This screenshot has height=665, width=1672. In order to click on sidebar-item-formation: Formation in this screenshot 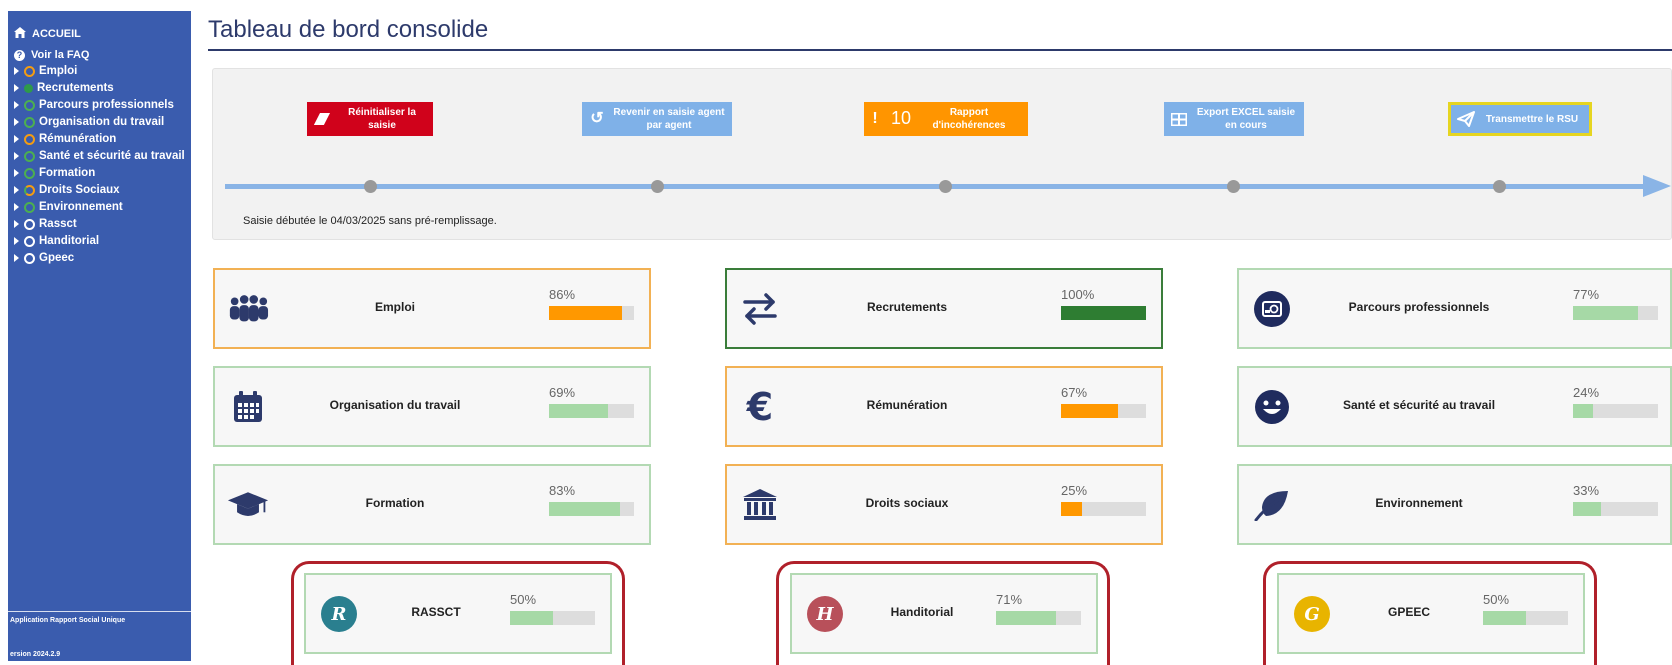, I will do `click(54, 173)`.